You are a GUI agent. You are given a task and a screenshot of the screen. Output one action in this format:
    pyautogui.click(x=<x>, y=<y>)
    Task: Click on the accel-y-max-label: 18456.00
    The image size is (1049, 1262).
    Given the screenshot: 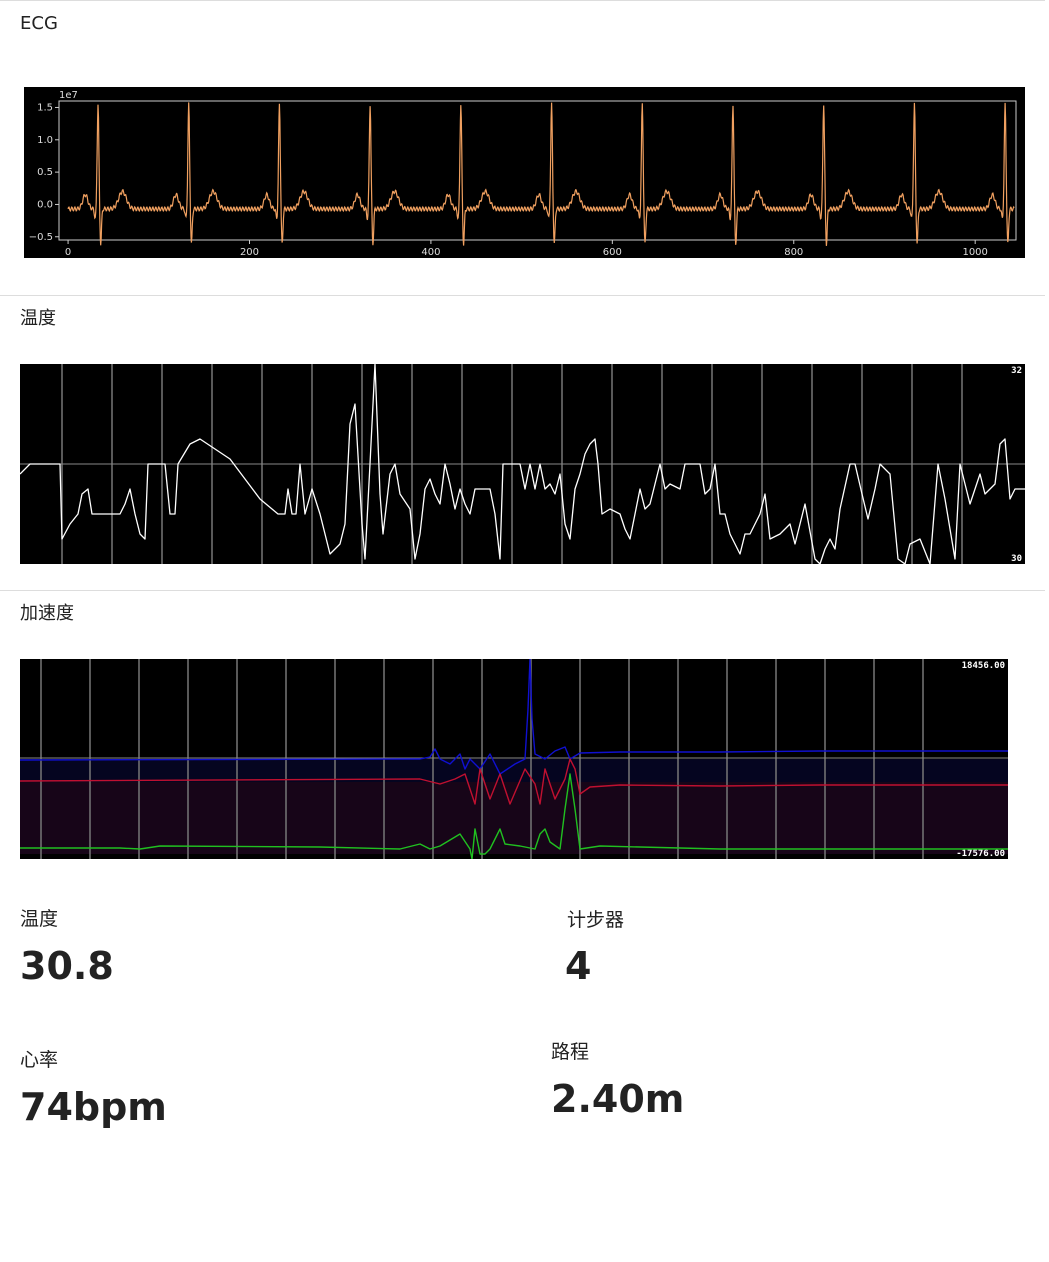 What is the action you would take?
    pyautogui.click(x=983, y=666)
    